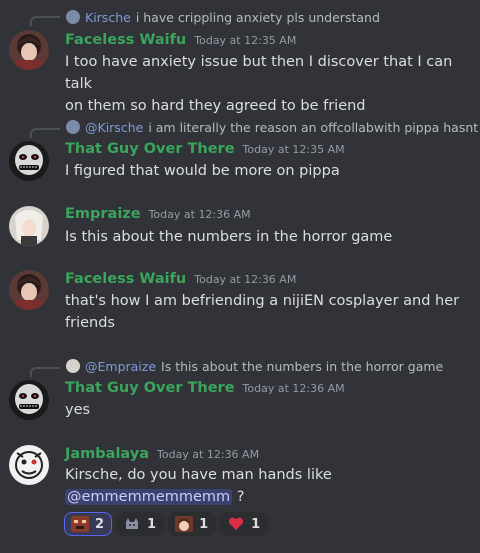 This screenshot has height=553, width=480. Describe the element at coordinates (184, 524) in the screenshot. I see `anime-face-emoji-icon` at that location.